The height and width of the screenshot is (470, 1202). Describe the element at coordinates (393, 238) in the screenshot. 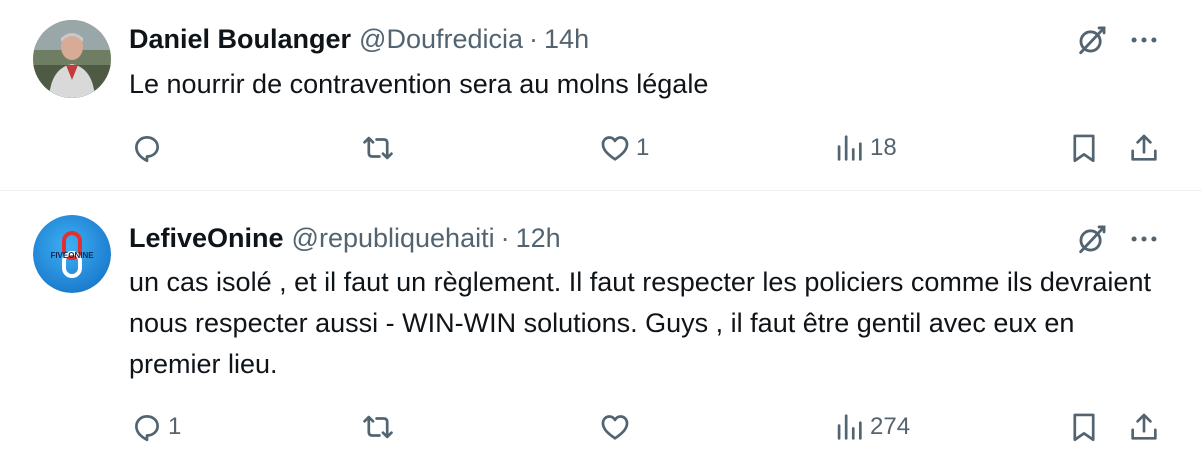

I see `user-handle: @republiquehaiti` at that location.